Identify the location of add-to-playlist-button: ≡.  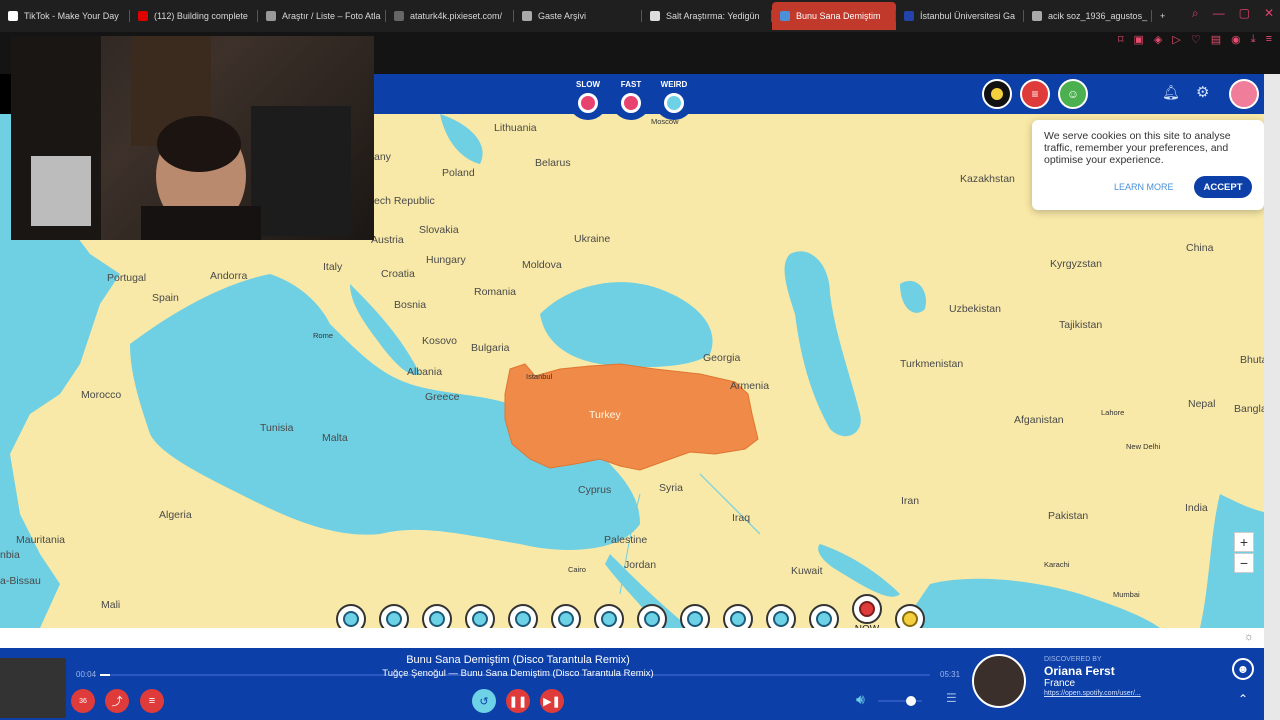
(152, 701).